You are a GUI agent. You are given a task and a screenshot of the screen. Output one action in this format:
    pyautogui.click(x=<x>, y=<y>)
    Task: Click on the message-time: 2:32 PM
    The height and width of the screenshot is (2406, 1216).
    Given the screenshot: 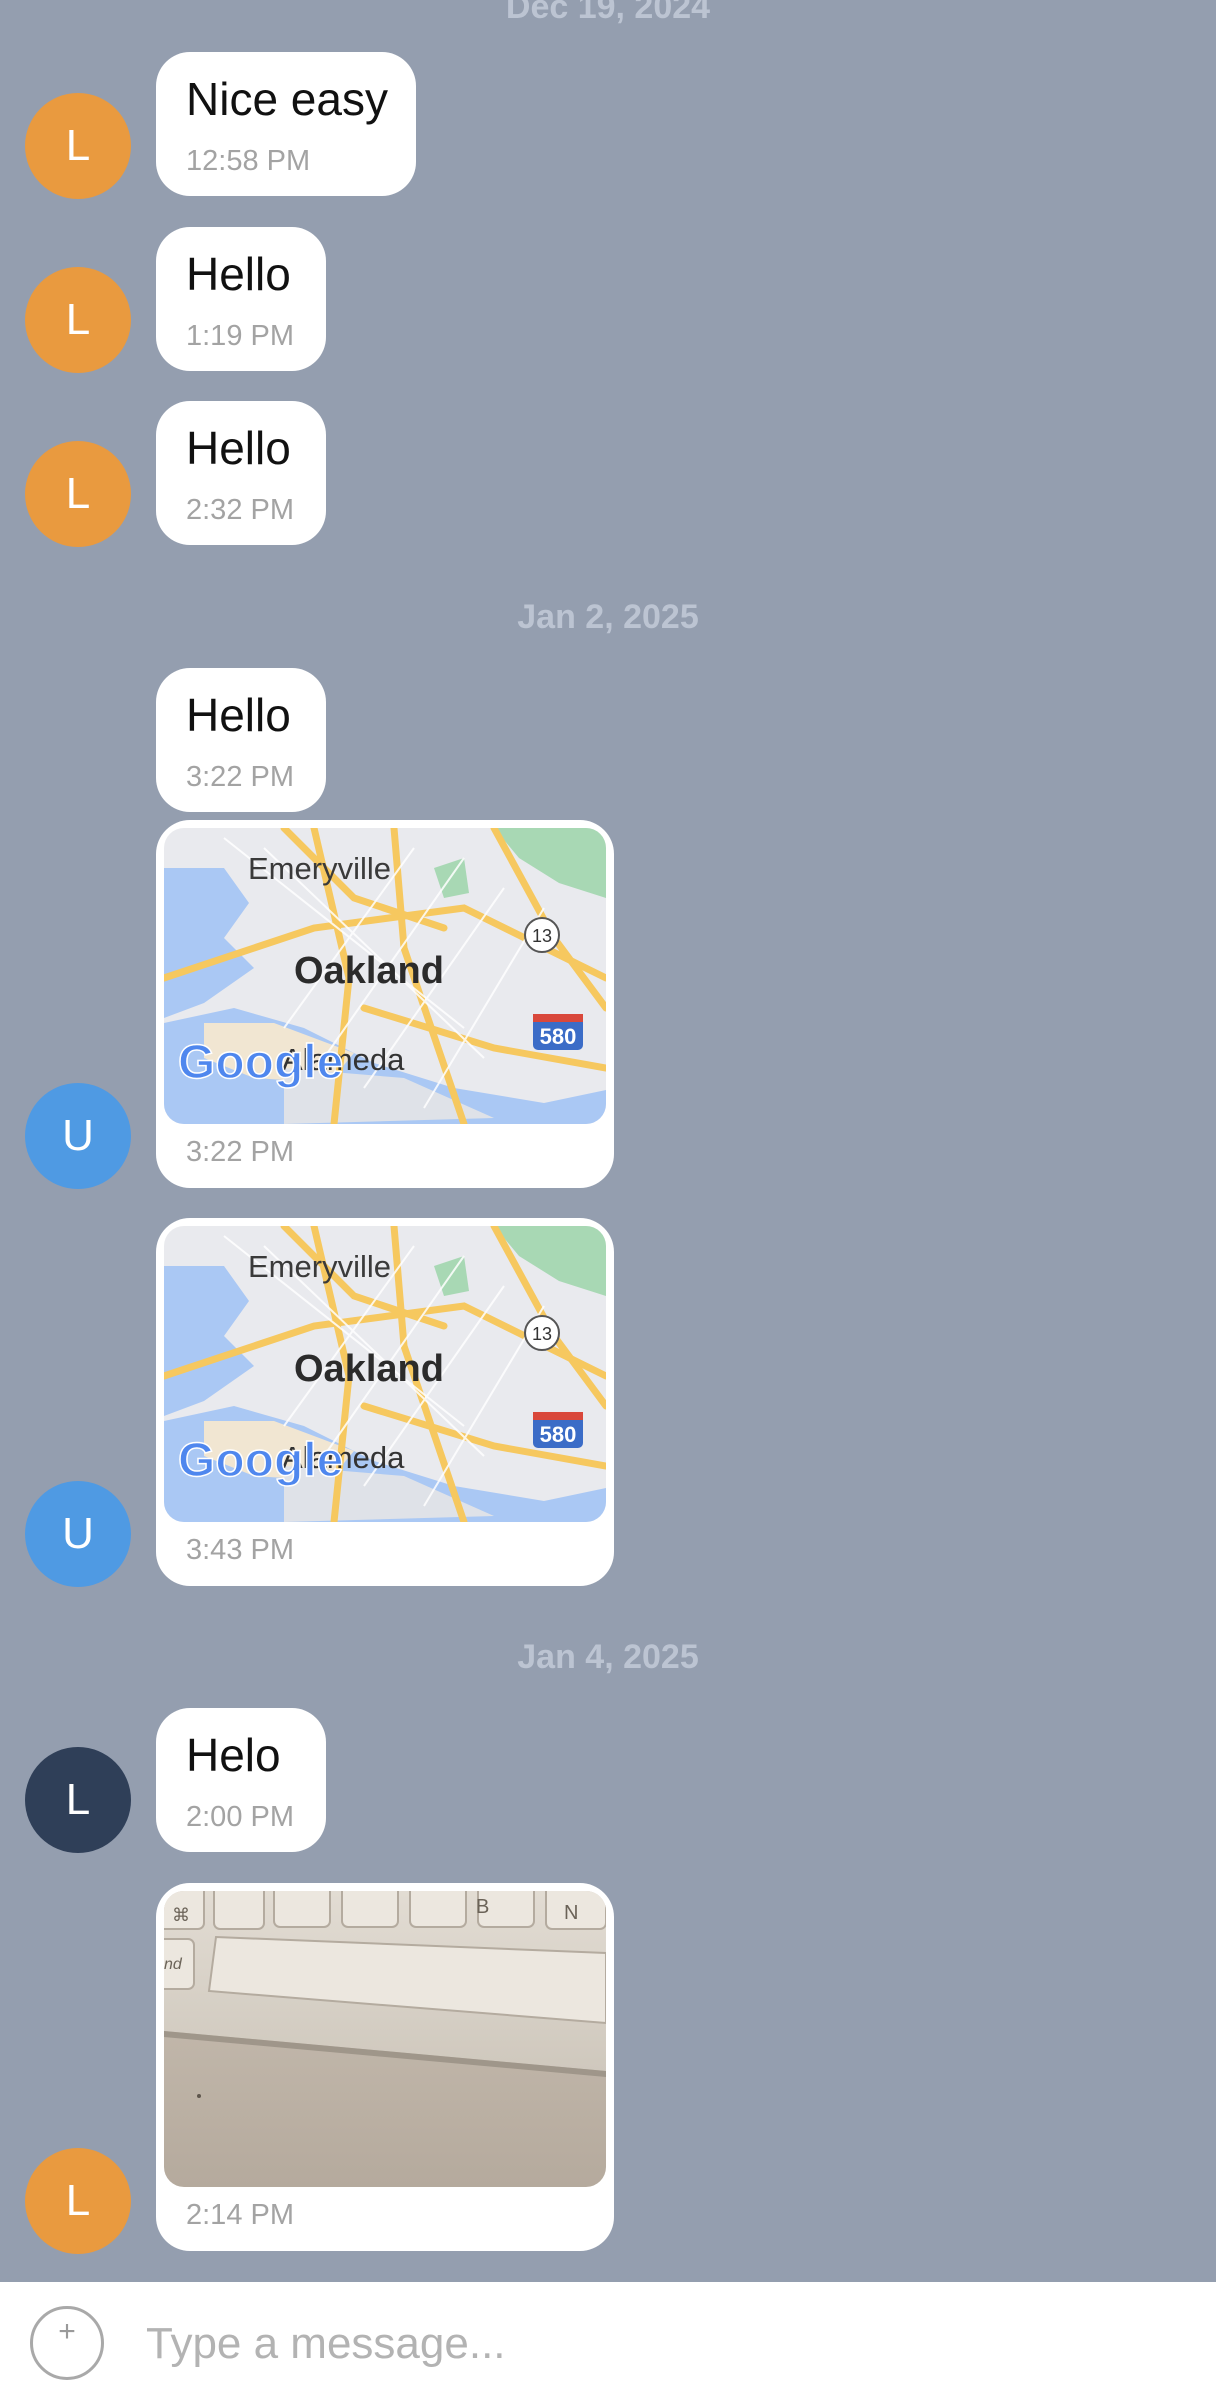 What is the action you would take?
    pyautogui.click(x=240, y=510)
    